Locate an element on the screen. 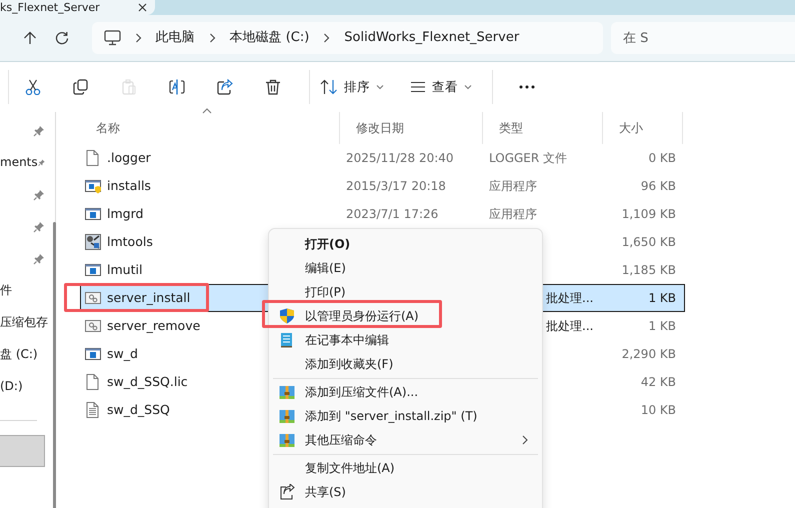 This screenshot has width=795, height=508. breadcrumb-item: SolidWorks_Flexnet_Server is located at coordinates (432, 38).